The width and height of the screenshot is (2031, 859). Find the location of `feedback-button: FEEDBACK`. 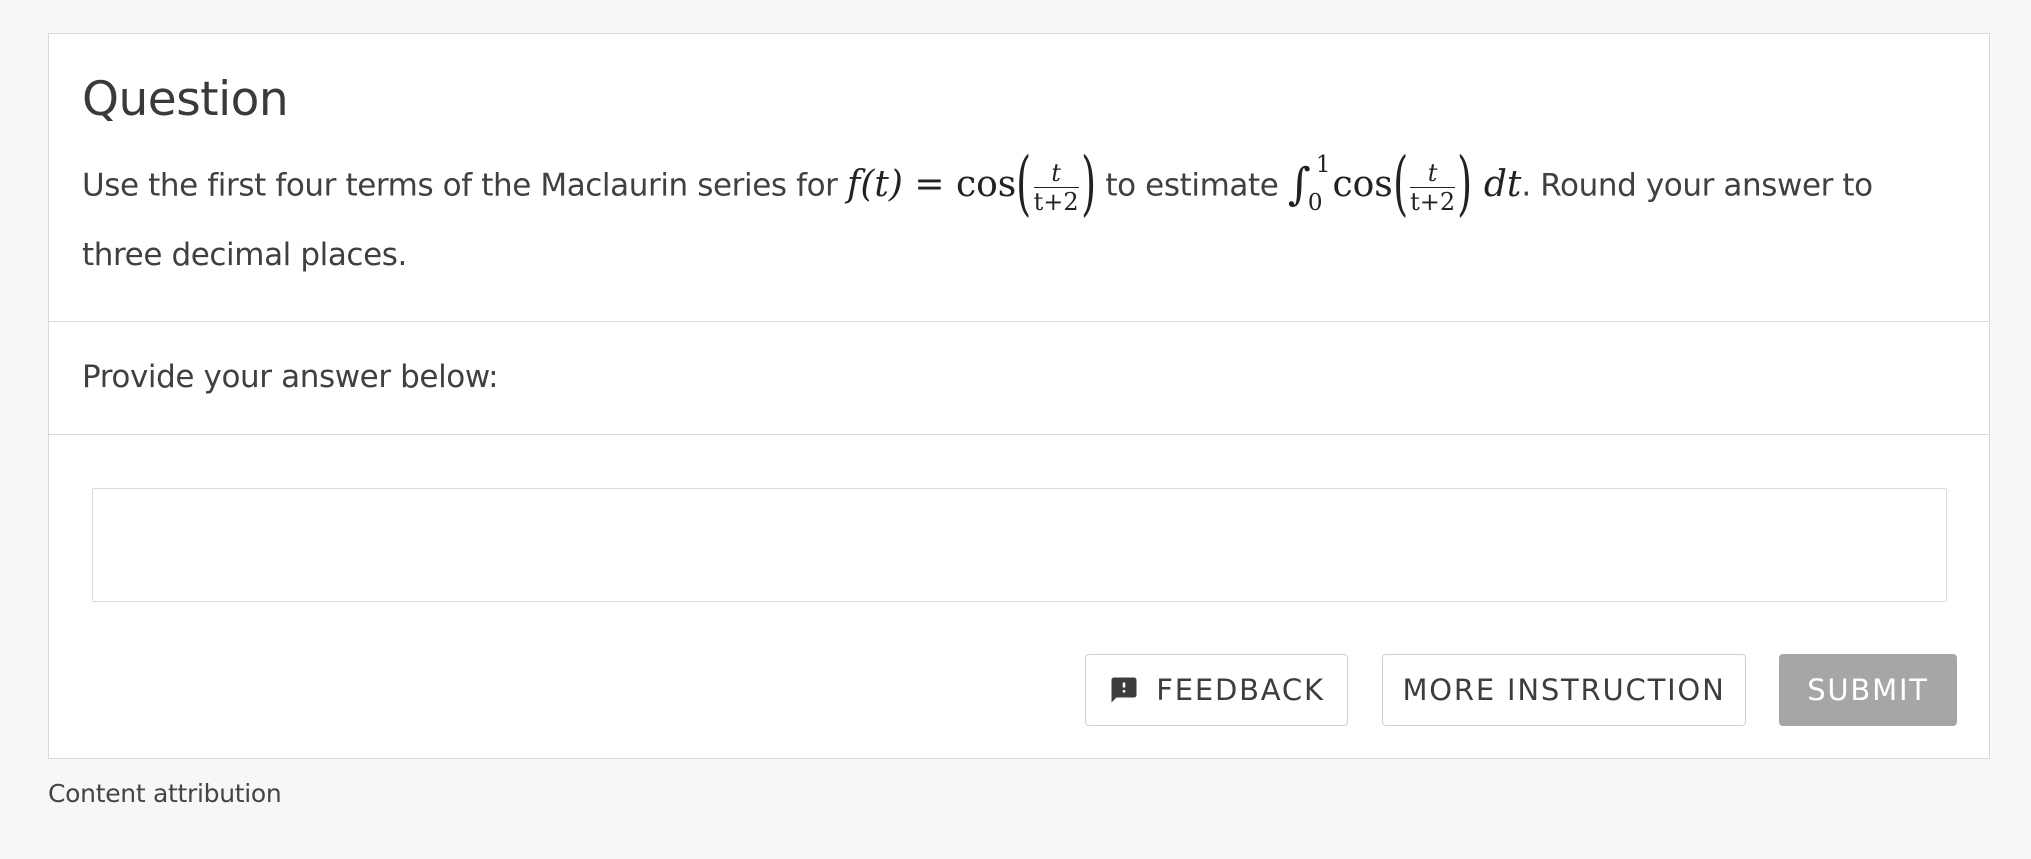

feedback-button: FEEDBACK is located at coordinates (1216, 690).